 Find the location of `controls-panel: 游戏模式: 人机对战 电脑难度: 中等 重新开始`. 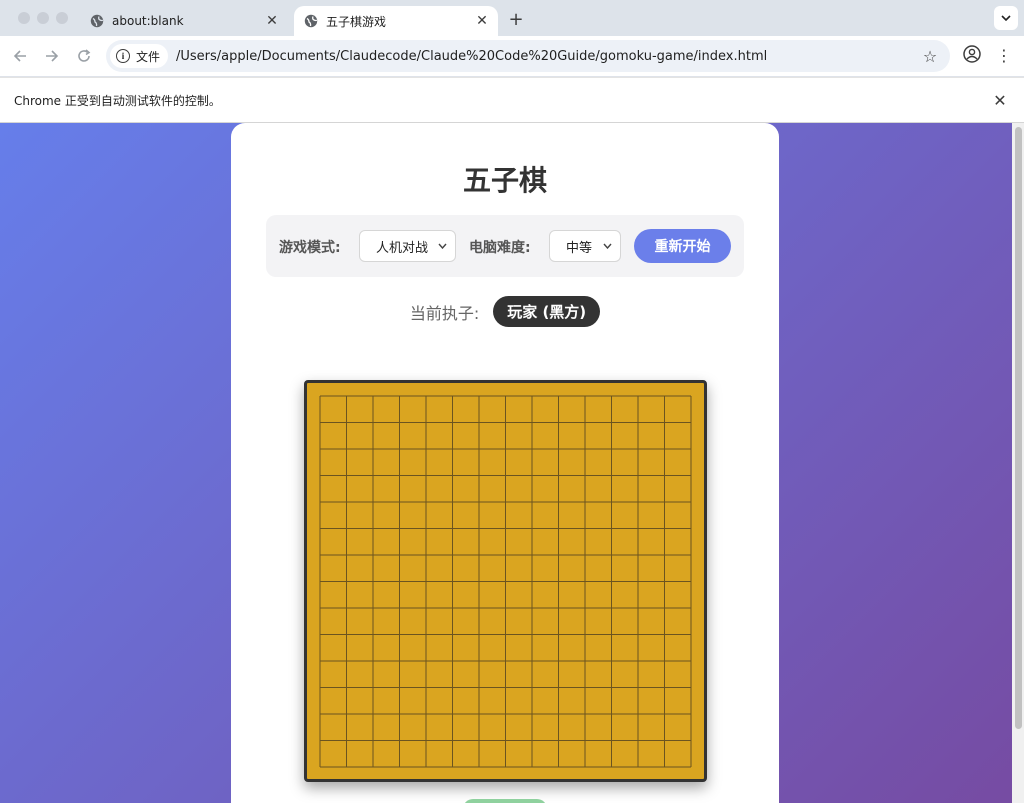

controls-panel: 游戏模式: 人机对战 电脑难度: 中等 重新开始 is located at coordinates (505, 246).